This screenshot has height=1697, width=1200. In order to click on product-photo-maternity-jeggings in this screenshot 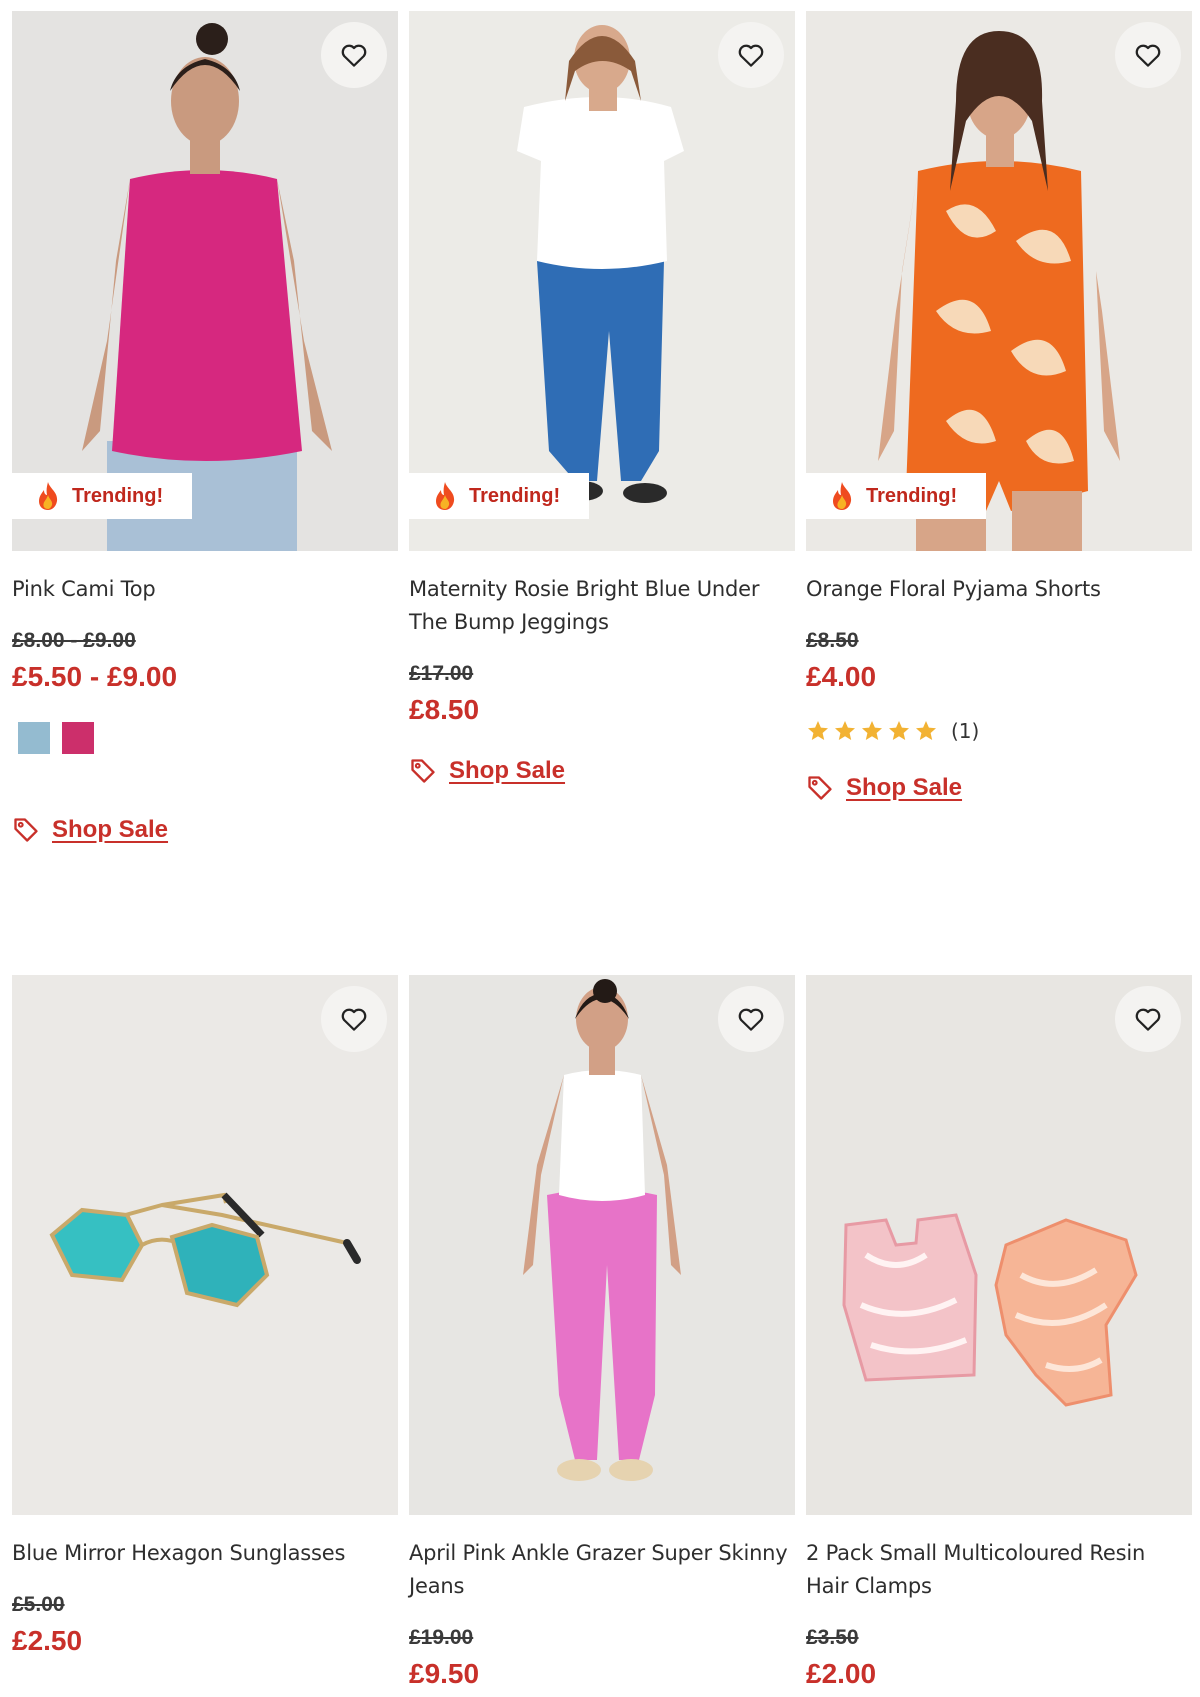, I will do `click(602, 281)`.